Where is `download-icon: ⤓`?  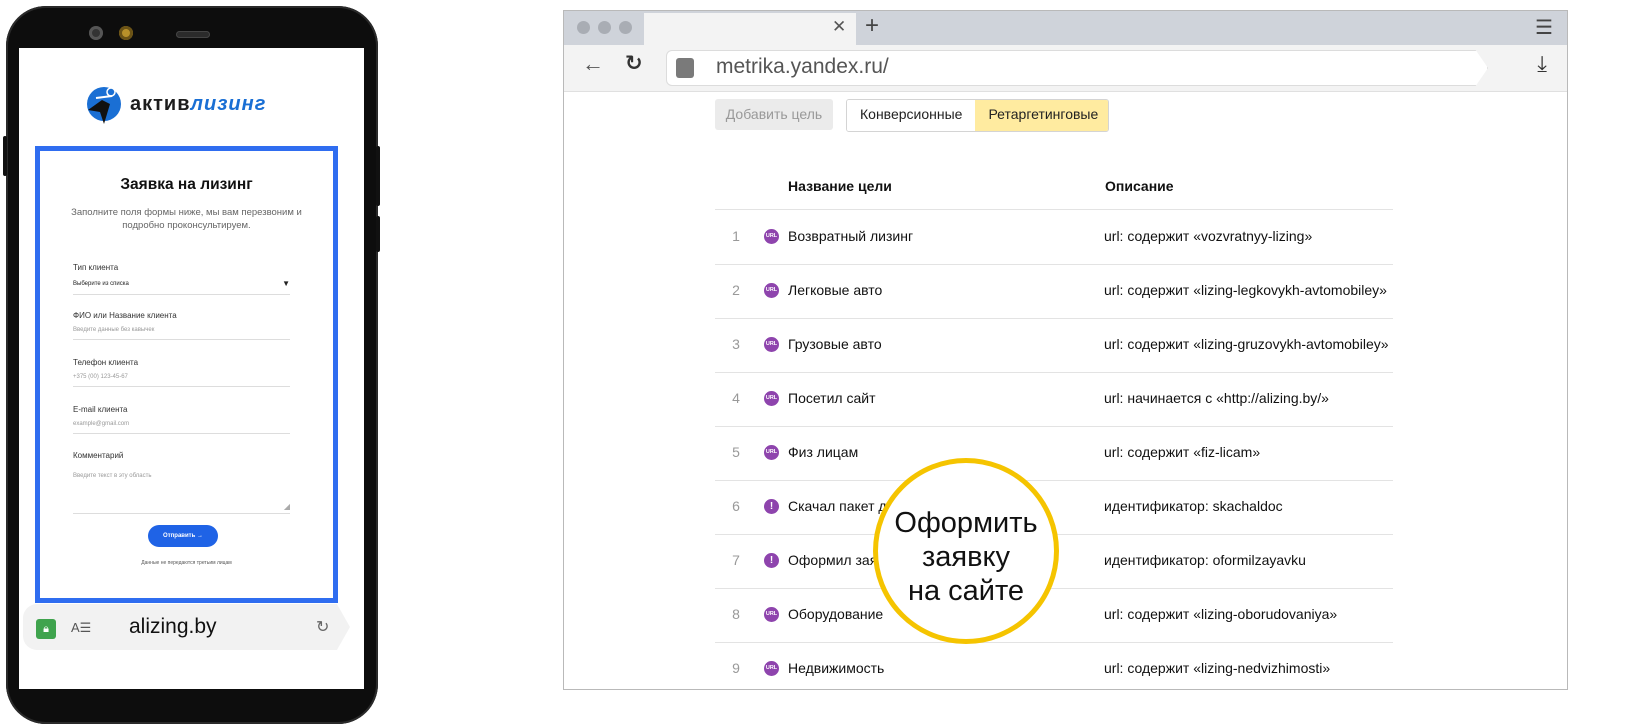 download-icon: ⤓ is located at coordinates (1542, 64).